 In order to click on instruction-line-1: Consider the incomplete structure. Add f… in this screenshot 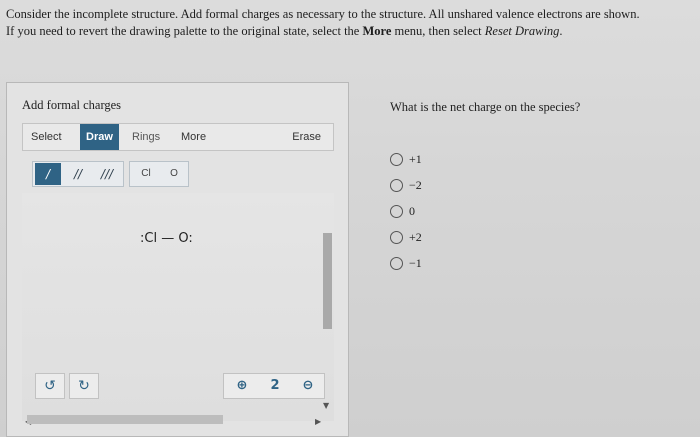, I will do `click(323, 14)`.